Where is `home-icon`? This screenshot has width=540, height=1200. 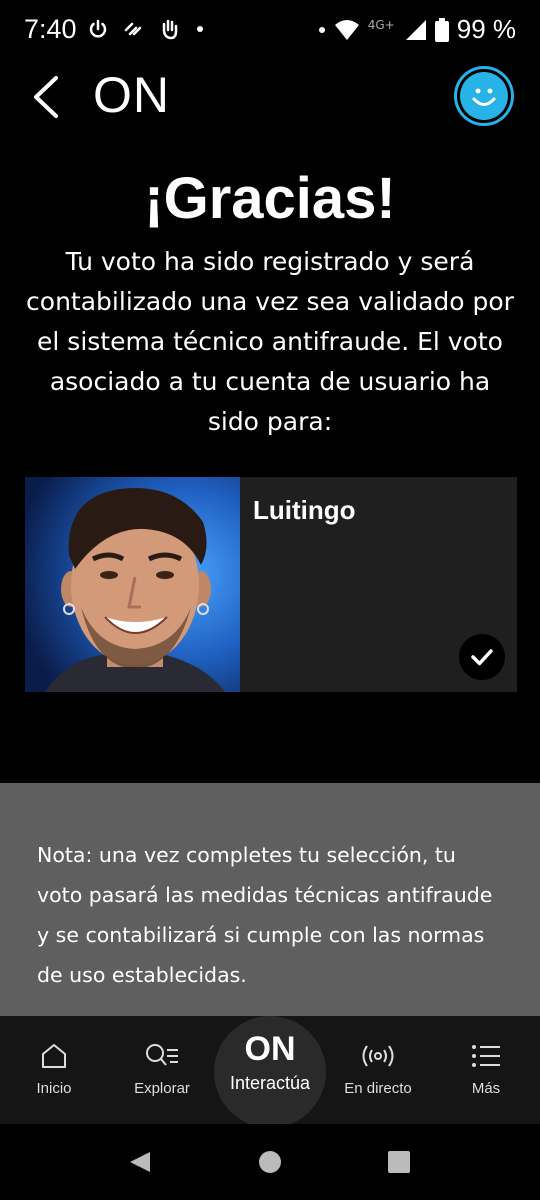
home-icon is located at coordinates (54, 1056).